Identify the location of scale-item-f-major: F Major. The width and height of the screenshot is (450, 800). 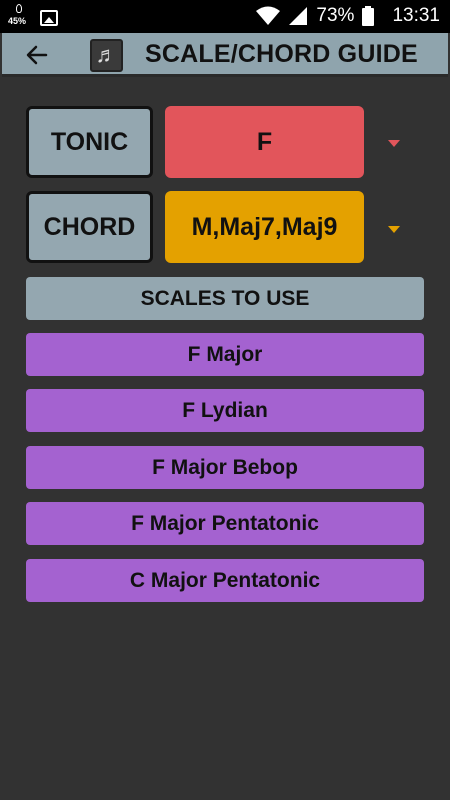
(225, 354).